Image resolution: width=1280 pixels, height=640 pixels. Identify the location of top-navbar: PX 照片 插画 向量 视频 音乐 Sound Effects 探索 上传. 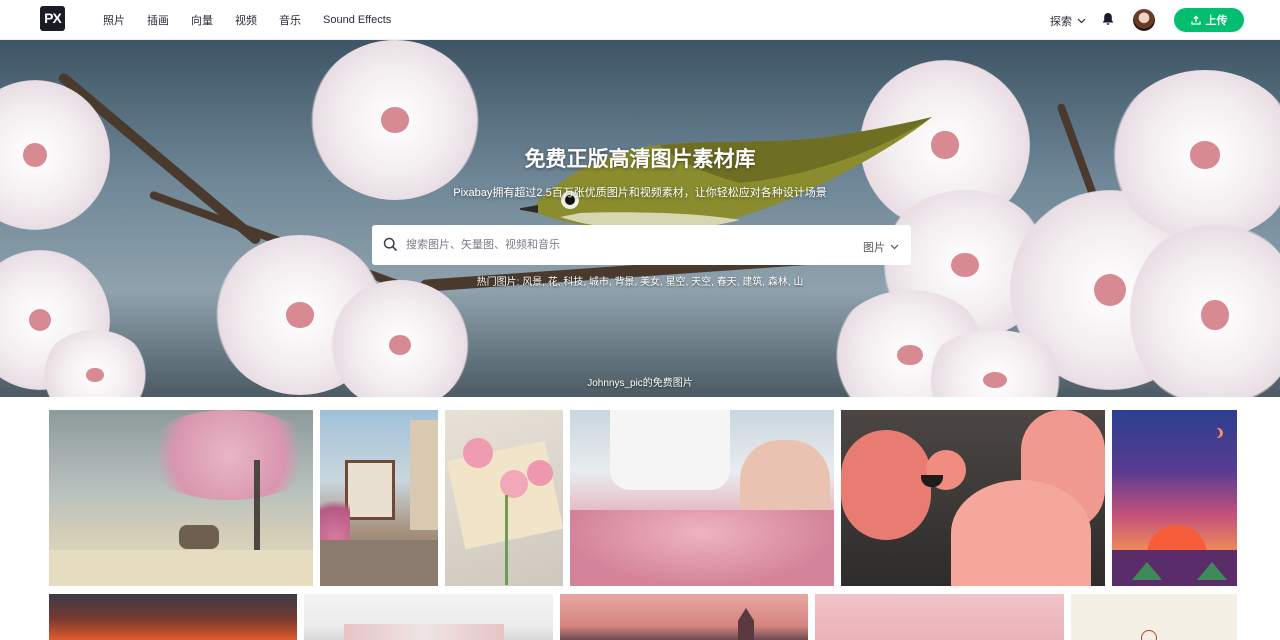
(640, 20).